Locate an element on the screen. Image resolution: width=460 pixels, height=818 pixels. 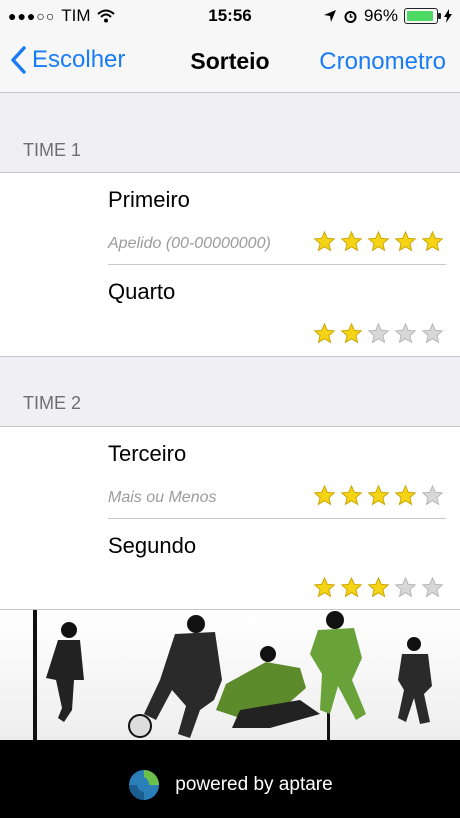
status-bar: ●●●○○ TIM 15:56 96% is located at coordinates (230, 16).